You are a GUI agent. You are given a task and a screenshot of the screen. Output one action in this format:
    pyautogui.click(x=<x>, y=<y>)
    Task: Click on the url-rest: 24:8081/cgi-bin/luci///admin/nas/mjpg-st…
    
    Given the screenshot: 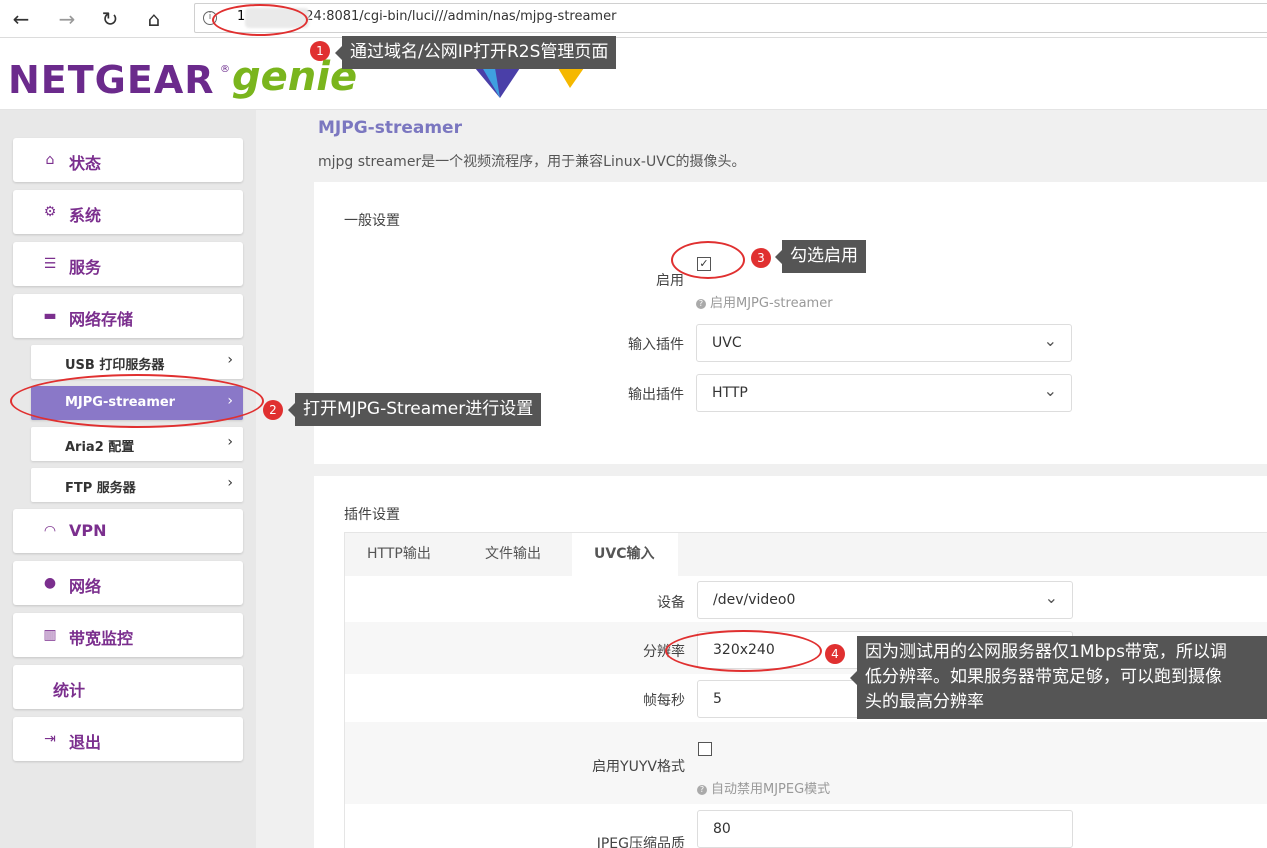 What is the action you would take?
    pyautogui.click(x=461, y=16)
    